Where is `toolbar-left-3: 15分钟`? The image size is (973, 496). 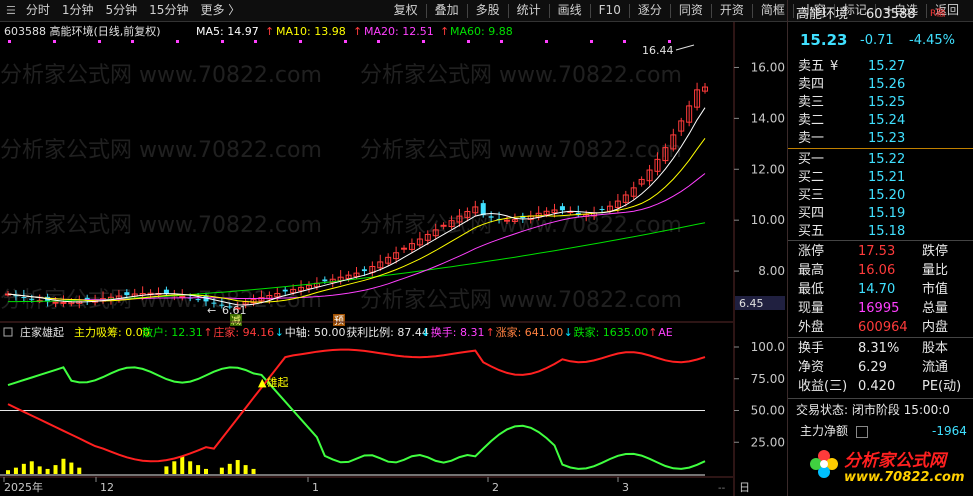 toolbar-left-3: 15分钟 is located at coordinates (168, 10).